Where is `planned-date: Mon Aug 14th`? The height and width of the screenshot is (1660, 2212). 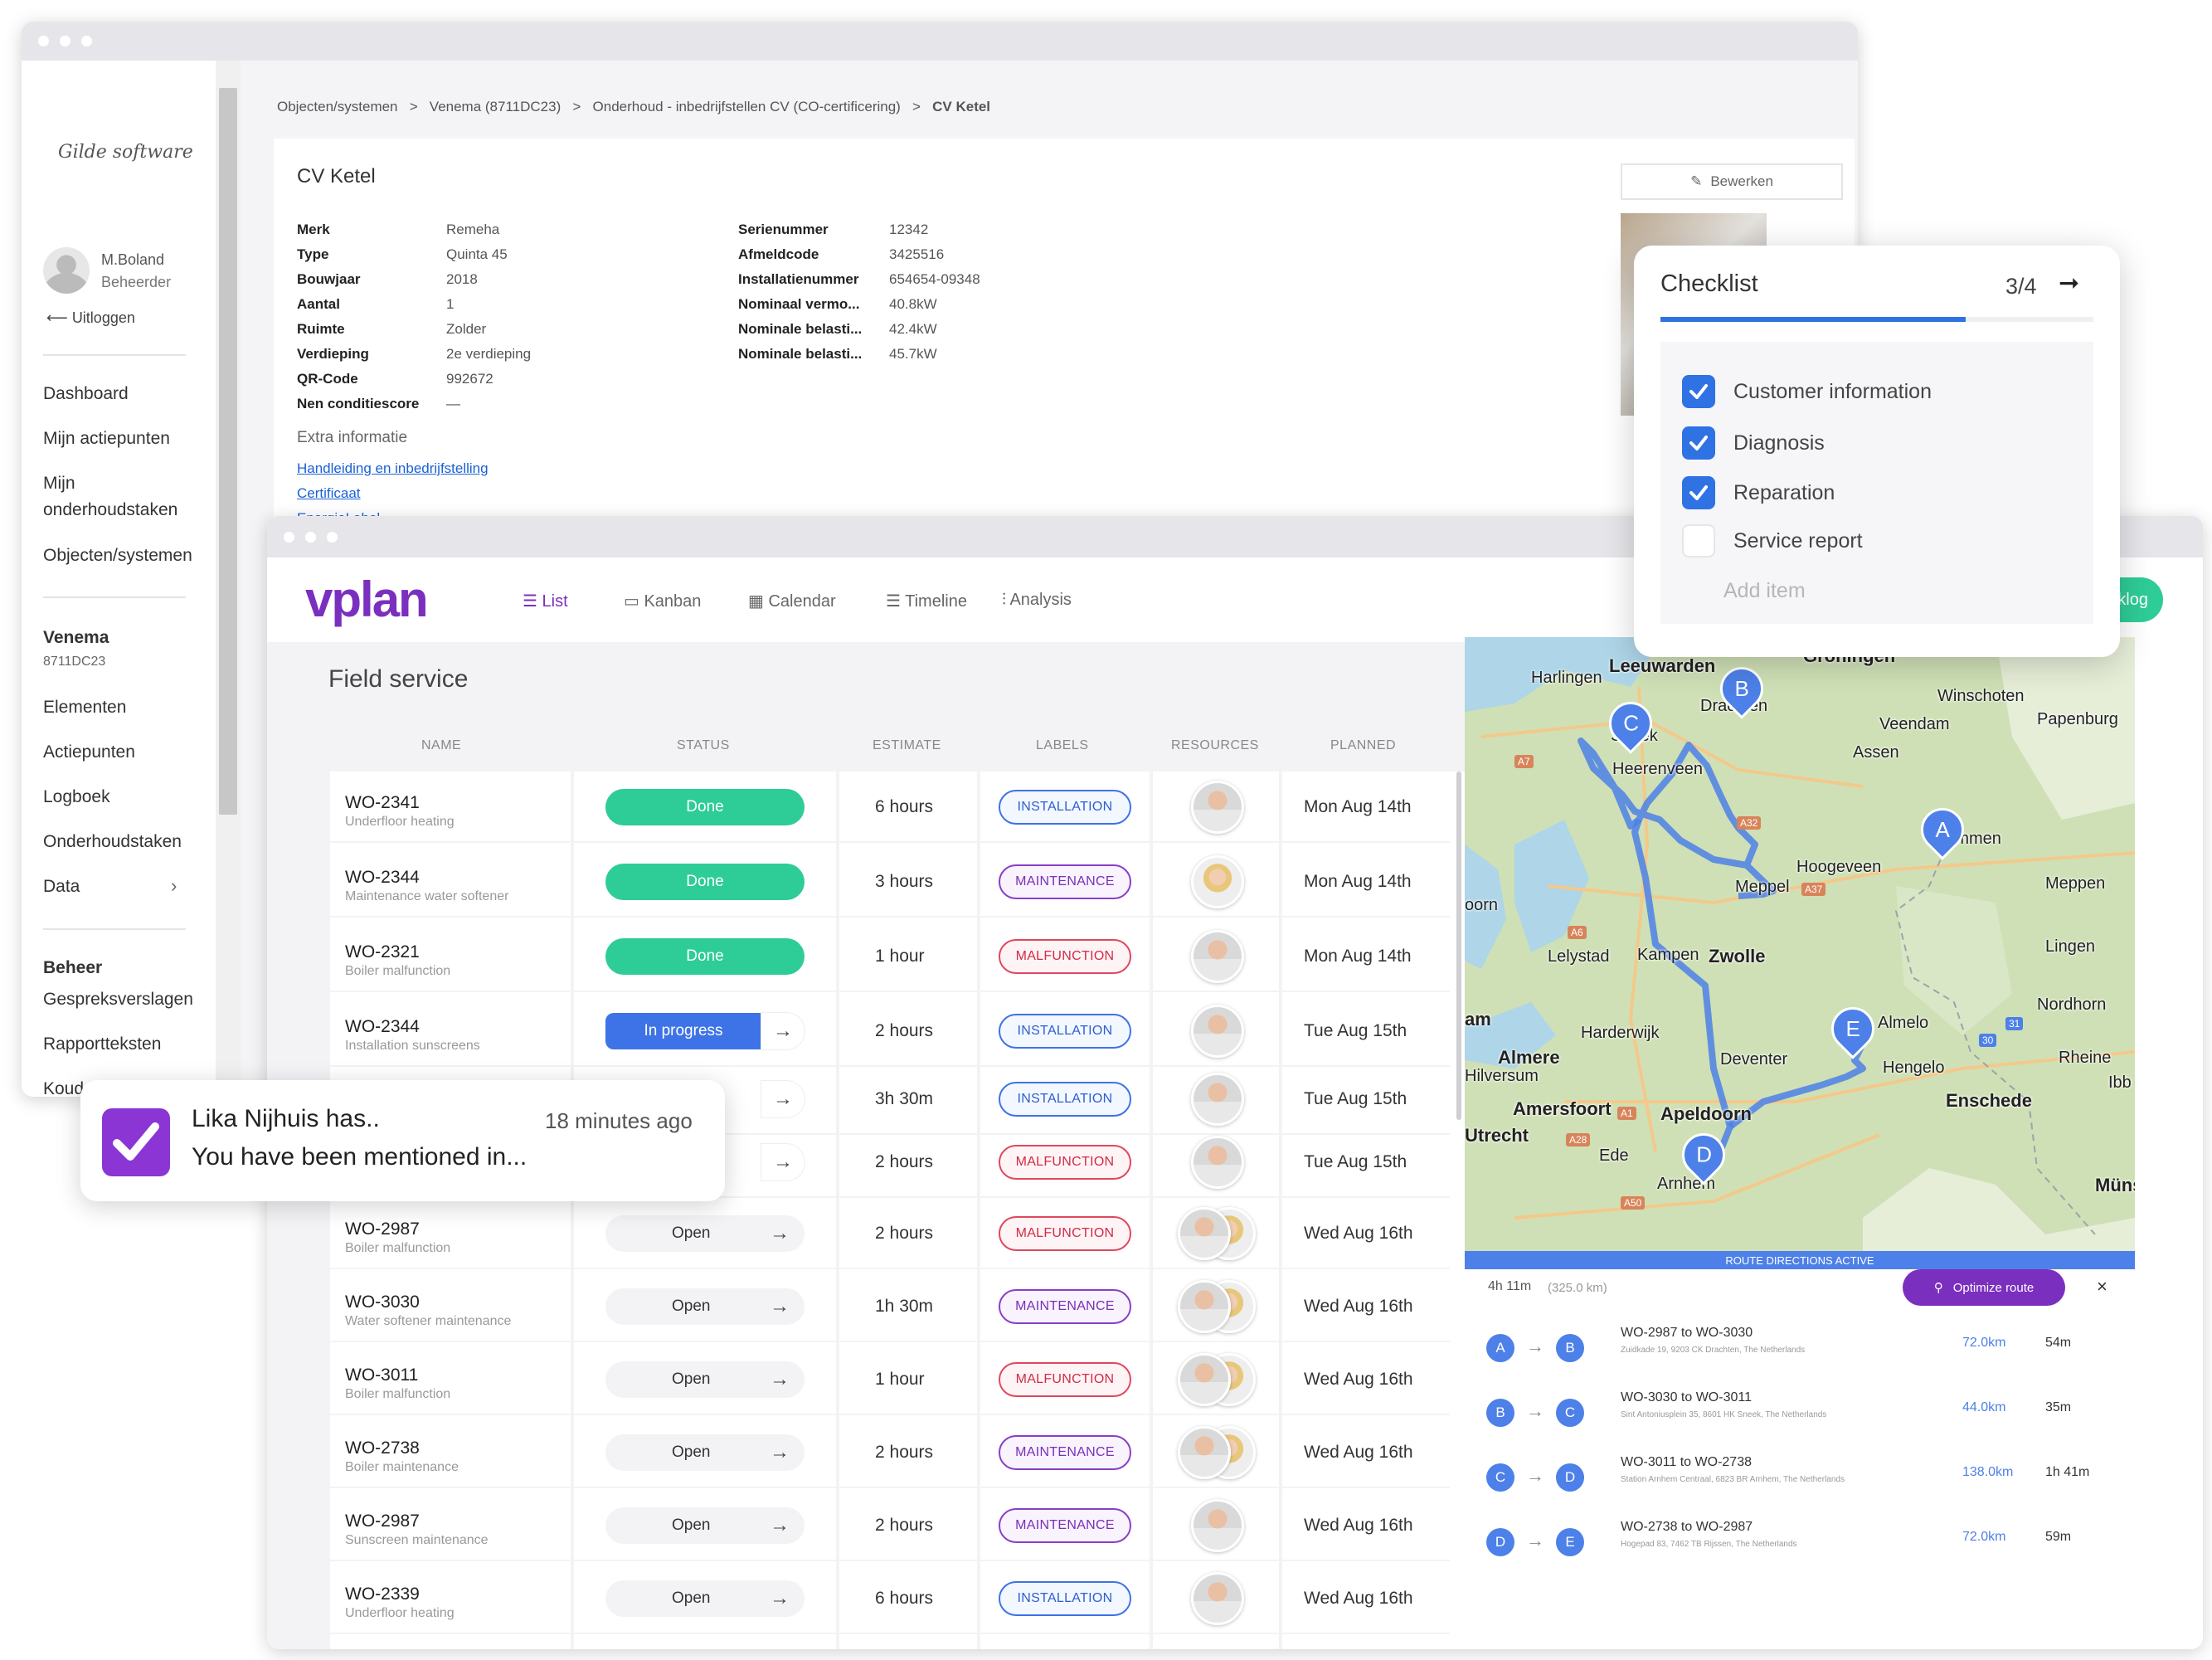
planned-date: Mon Aug 14th is located at coordinates (1358, 882).